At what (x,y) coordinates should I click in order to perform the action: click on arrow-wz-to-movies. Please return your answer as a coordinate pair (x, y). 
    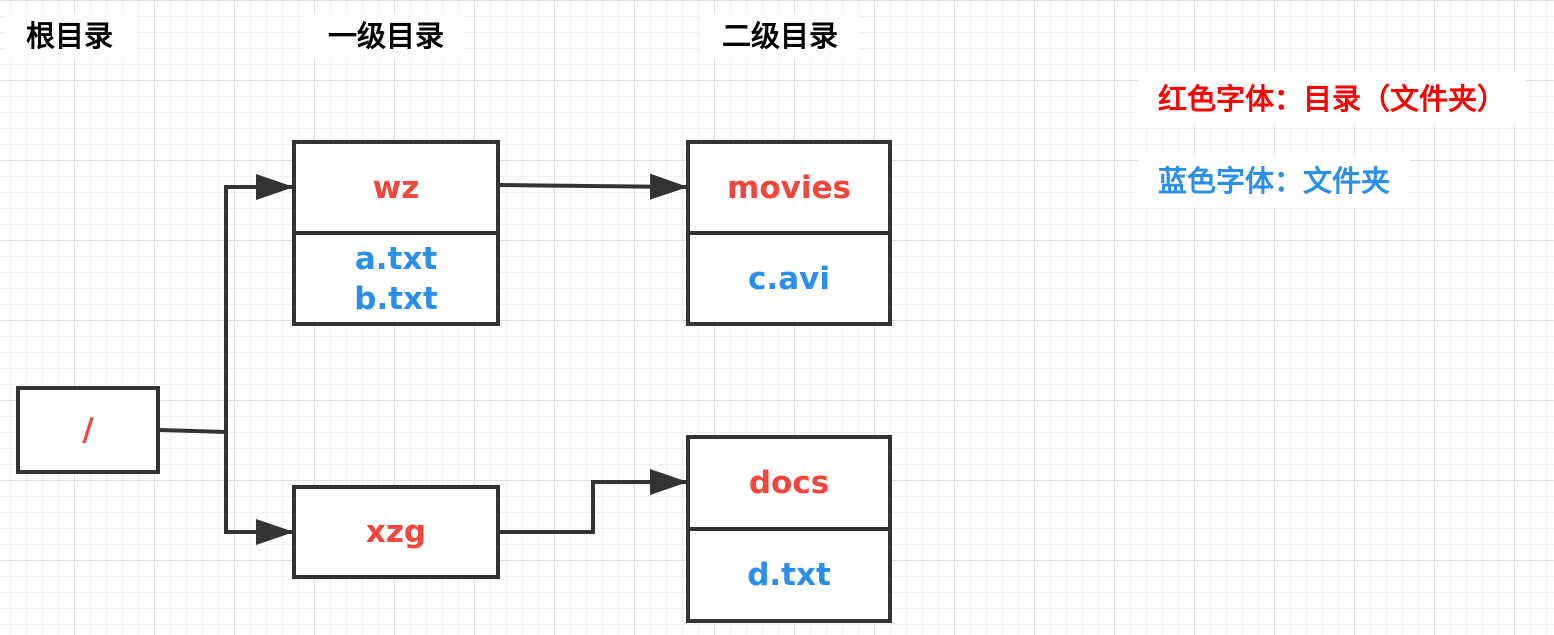
    Looking at the image, I should click on (593, 186).